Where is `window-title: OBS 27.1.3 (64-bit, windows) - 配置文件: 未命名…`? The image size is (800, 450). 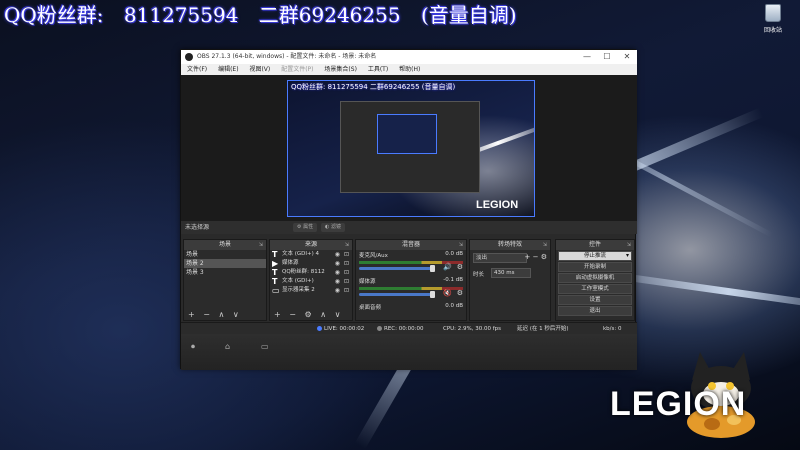 window-title: OBS 27.1.3 (64-bit, windows) - 配置文件: 未命名… is located at coordinates (287, 56).